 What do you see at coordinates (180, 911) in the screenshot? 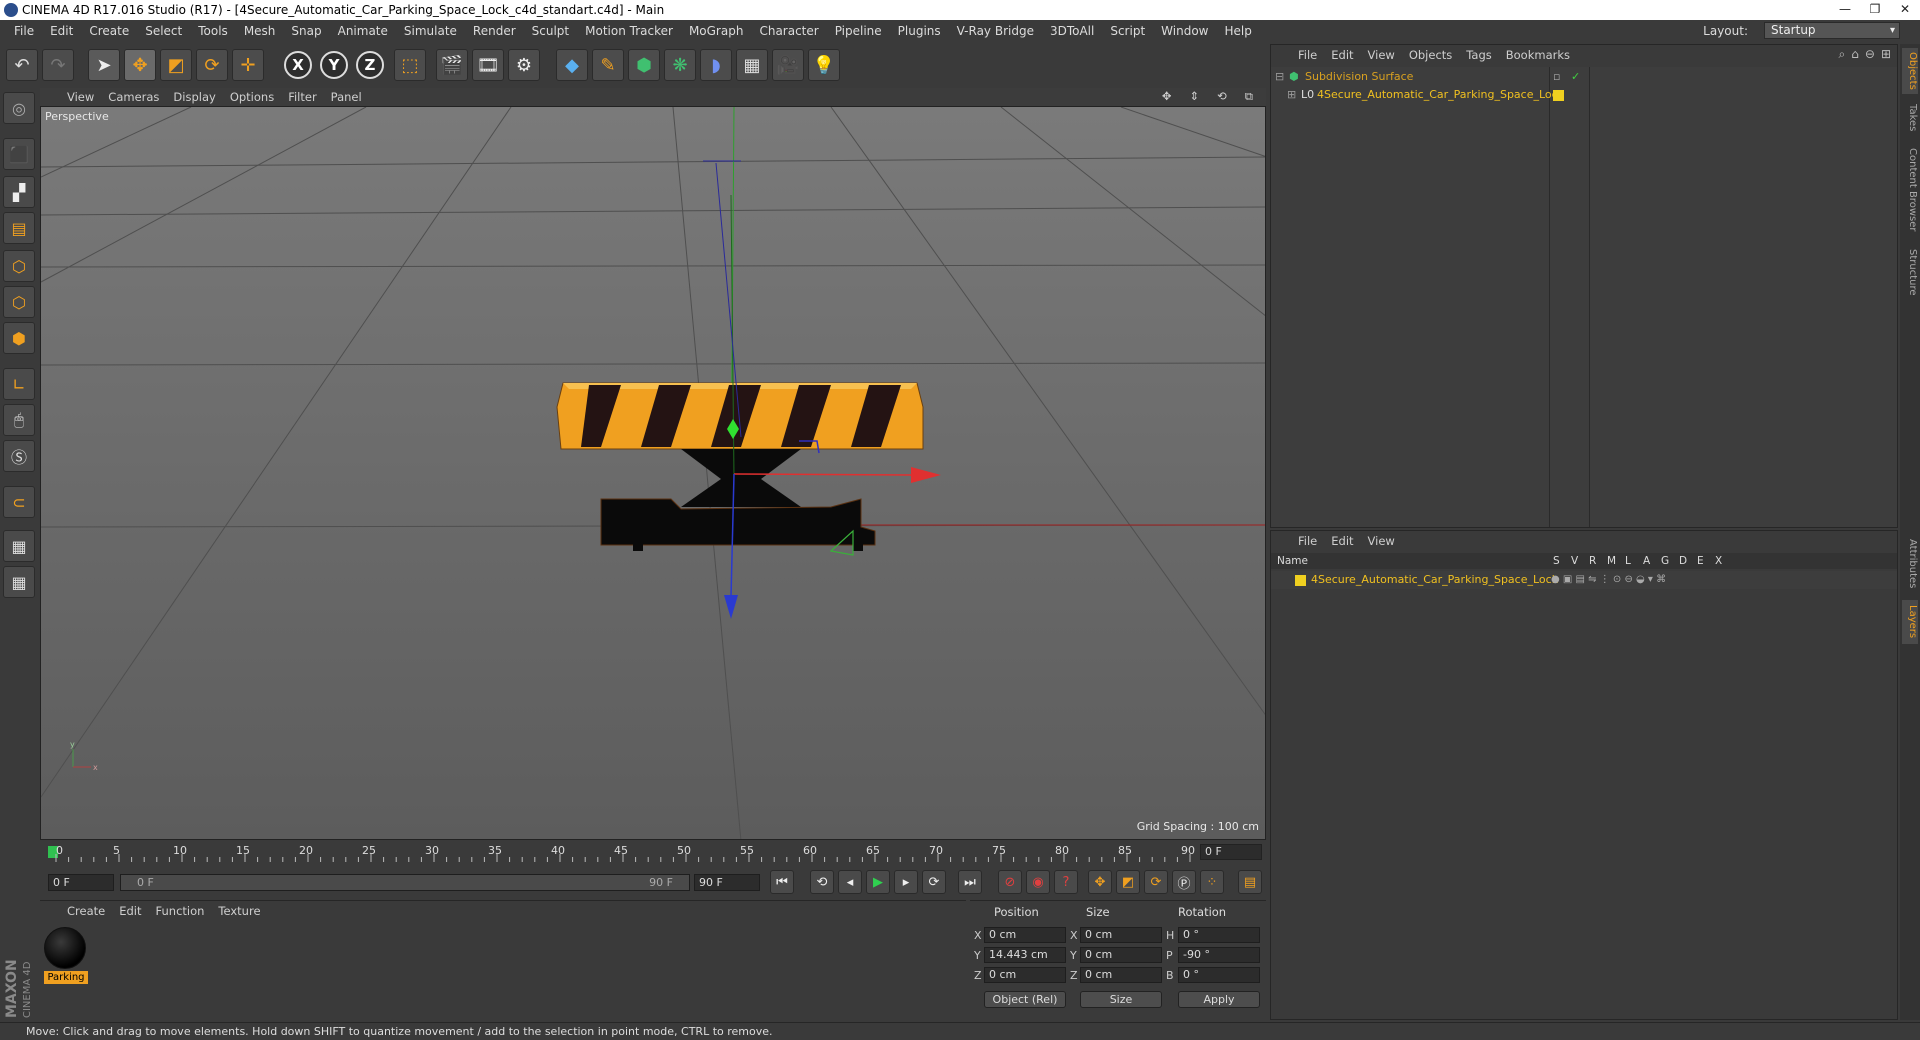
I see `material-menu-function: Function` at bounding box center [180, 911].